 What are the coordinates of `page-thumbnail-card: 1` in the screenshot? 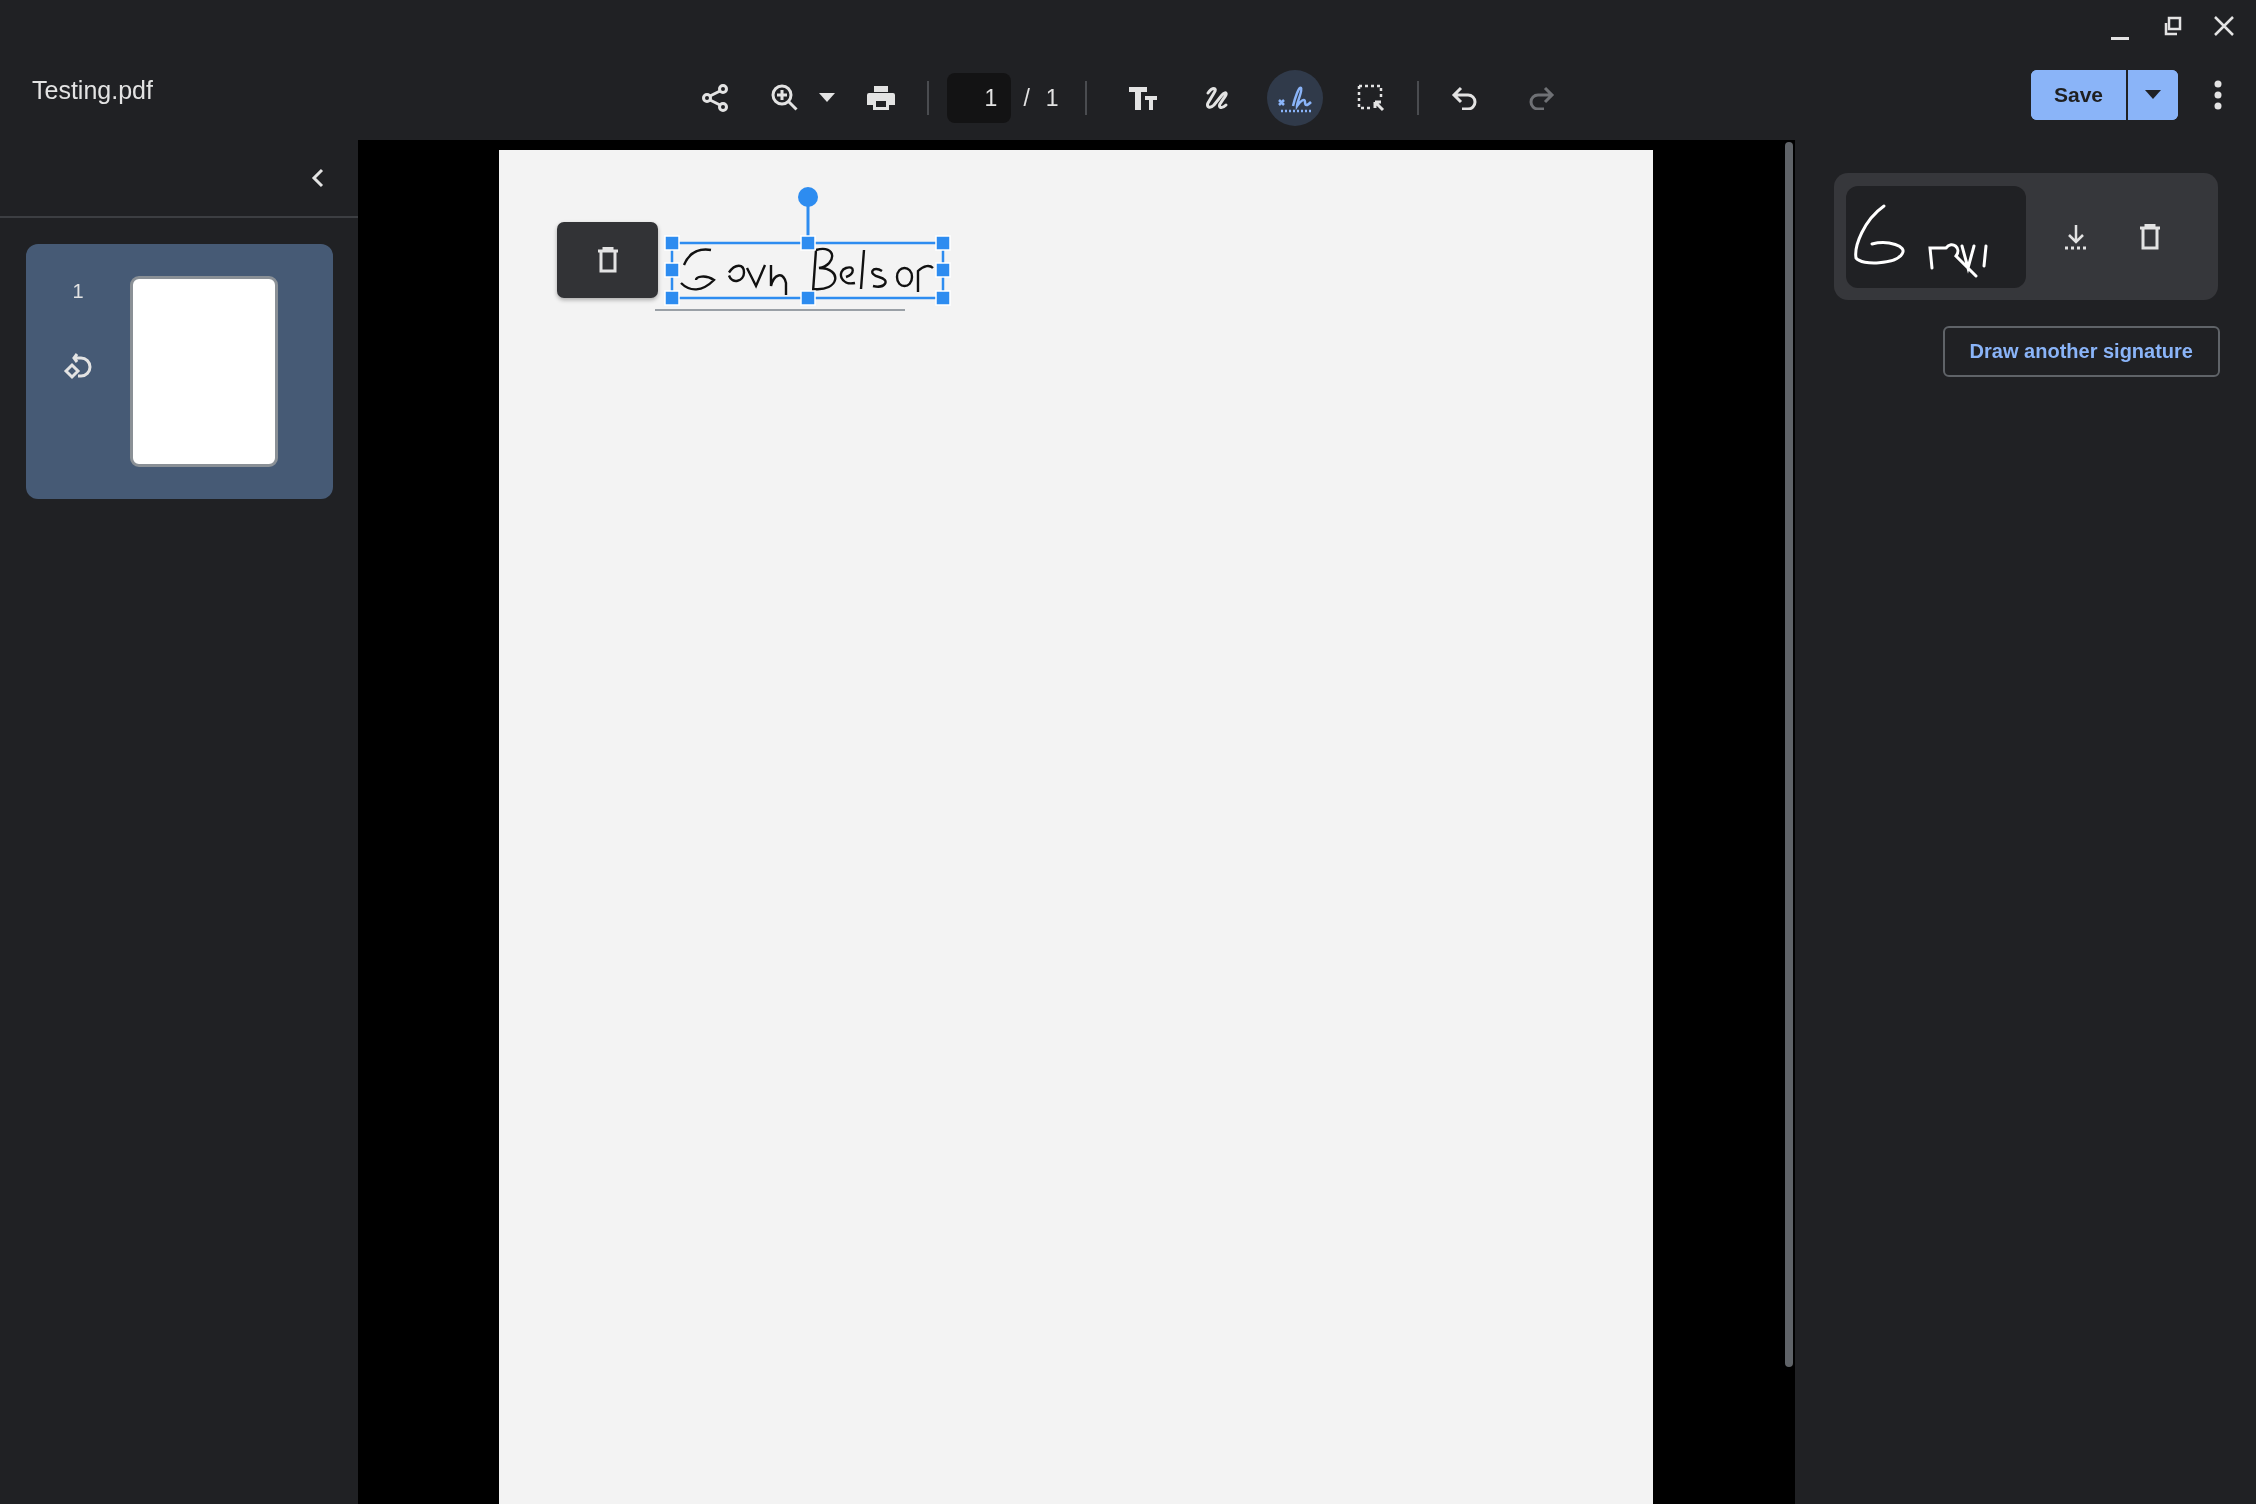 It's located at (179, 371).